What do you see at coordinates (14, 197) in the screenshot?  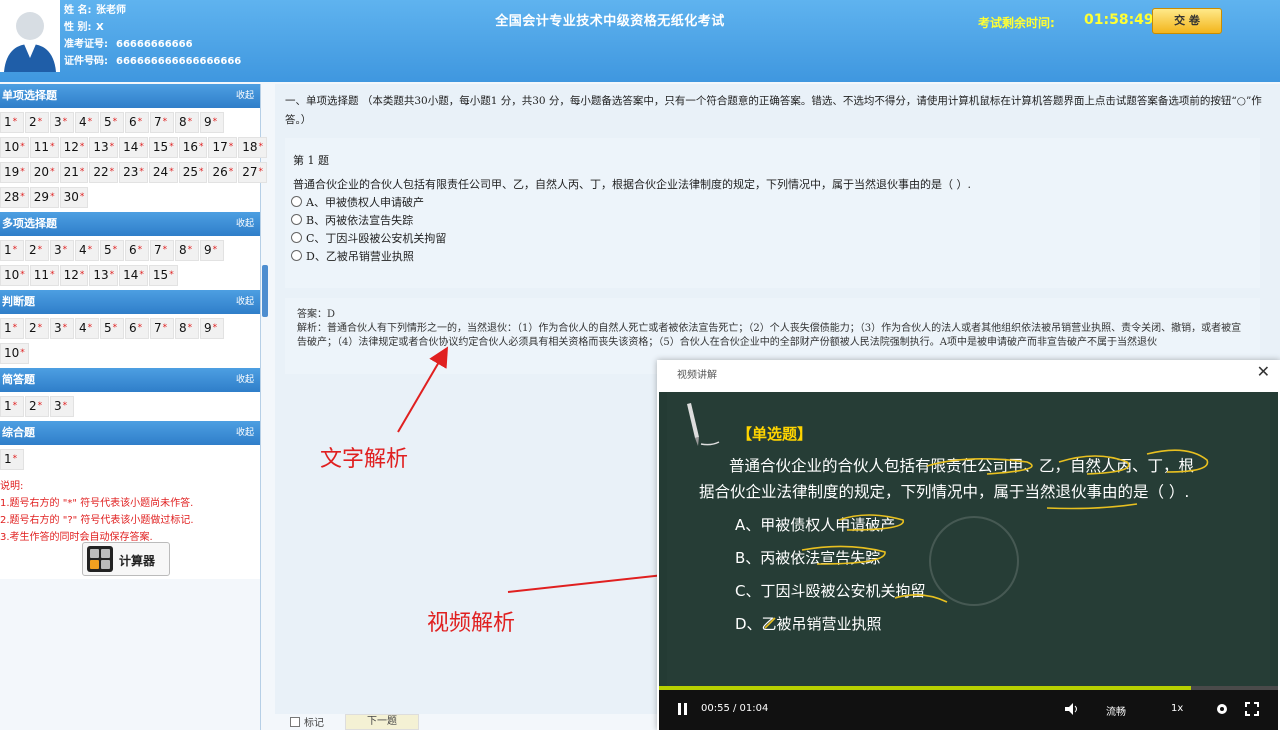 I see `question-number-button: 28*` at bounding box center [14, 197].